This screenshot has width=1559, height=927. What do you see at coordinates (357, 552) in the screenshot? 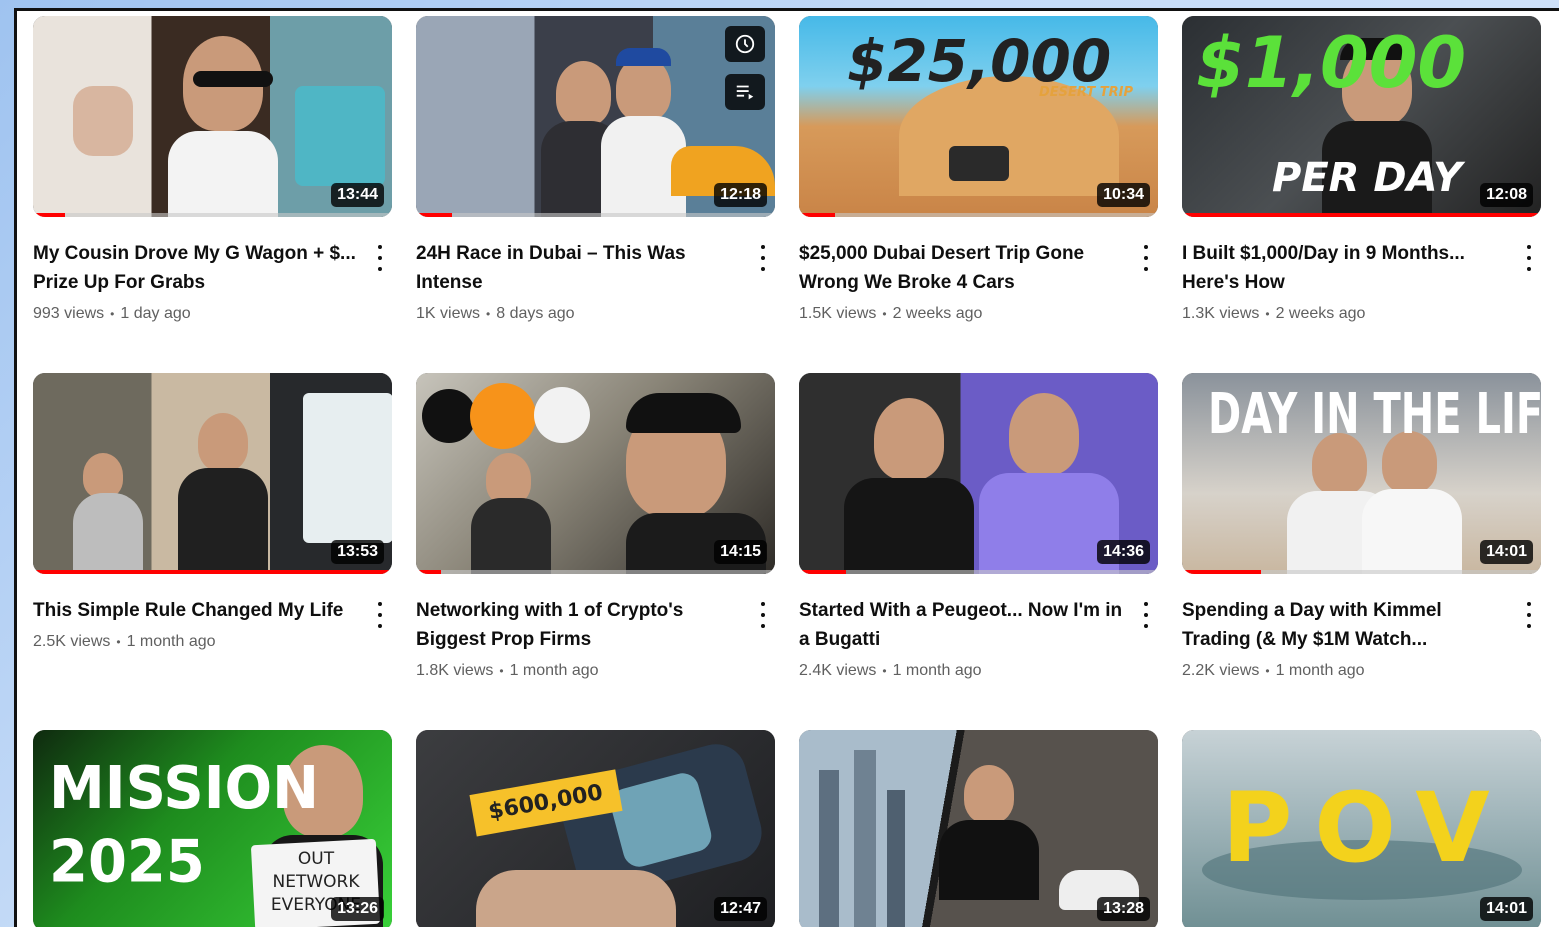
I see `duration-badge: 13:53` at bounding box center [357, 552].